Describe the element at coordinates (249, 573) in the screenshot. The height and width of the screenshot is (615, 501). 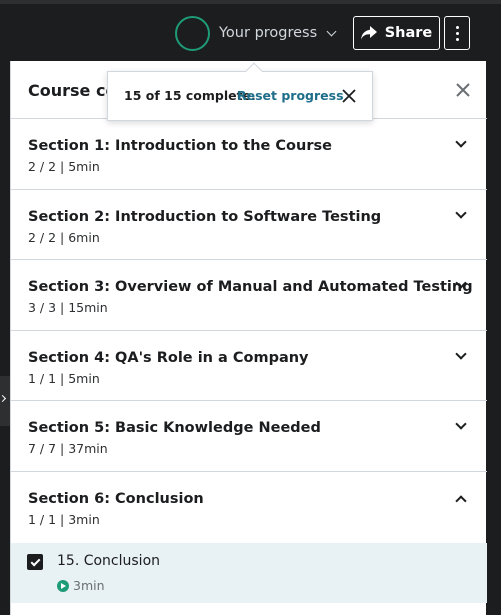
I see `lecture-item: 15. Conclusion 3min` at that location.